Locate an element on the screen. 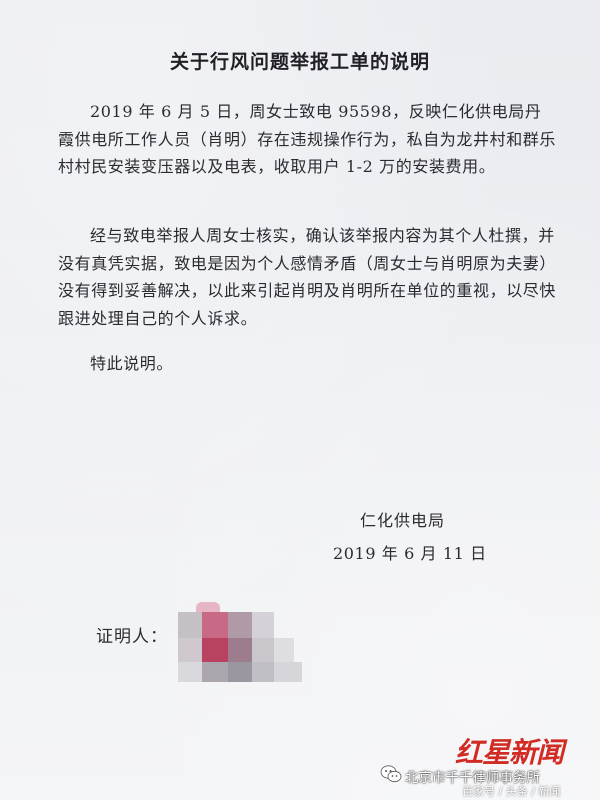 This screenshot has height=800, width=600. paragraph-closing: 特此说明。 is located at coordinates (132, 363).